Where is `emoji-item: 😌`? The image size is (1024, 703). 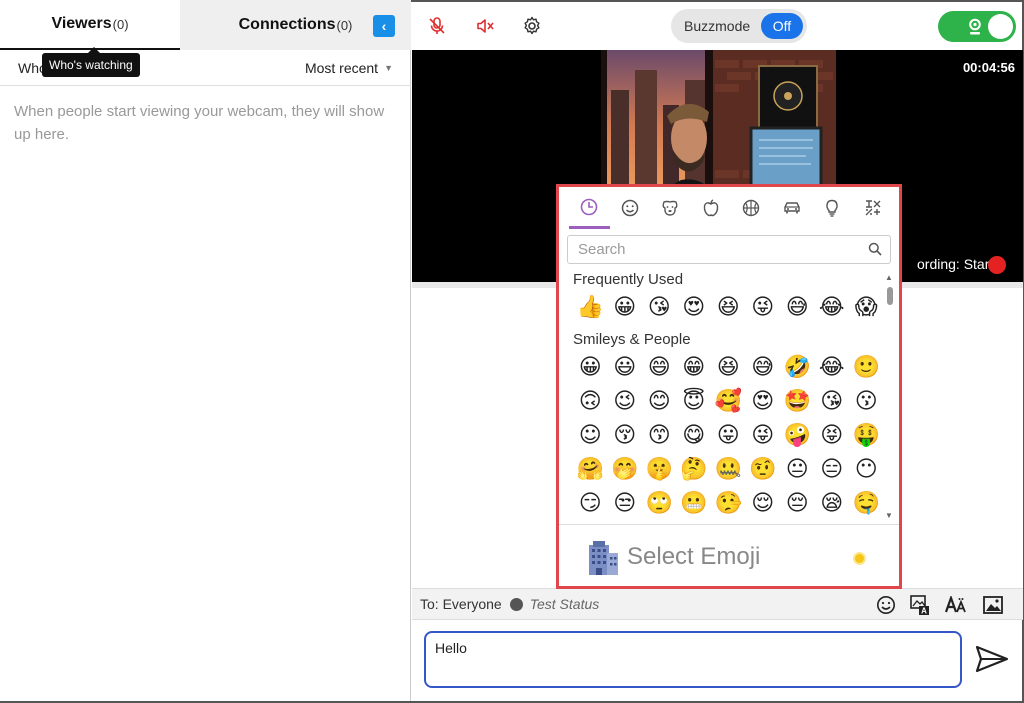
emoji-item: 😌 is located at coordinates (763, 504).